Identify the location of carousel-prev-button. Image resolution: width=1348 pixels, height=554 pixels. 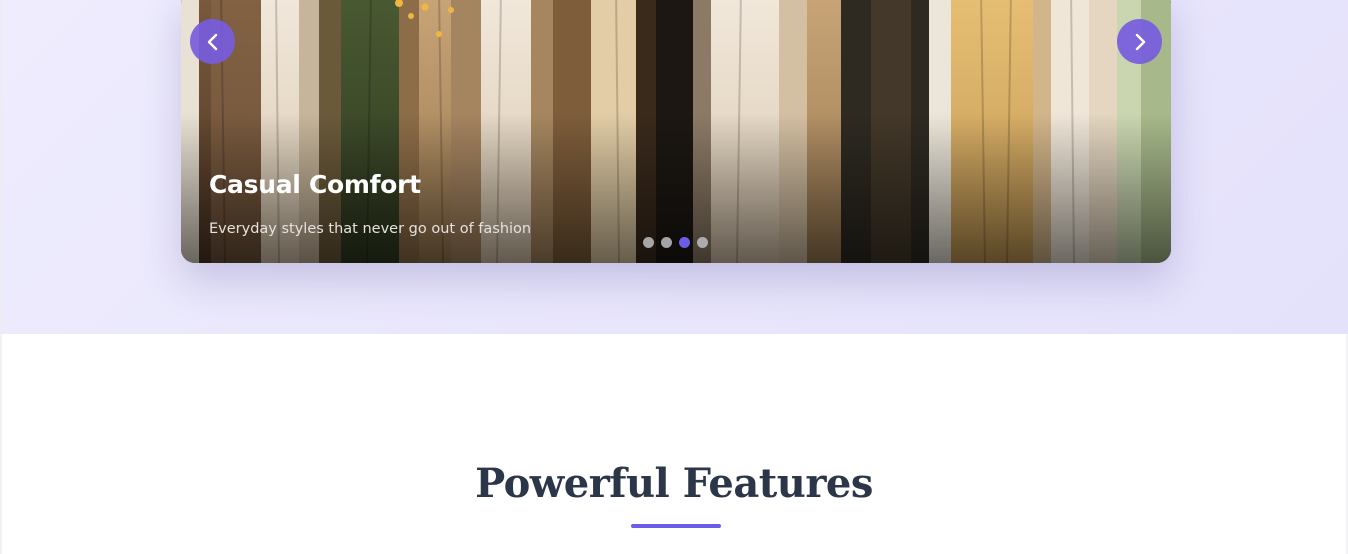
(212, 41).